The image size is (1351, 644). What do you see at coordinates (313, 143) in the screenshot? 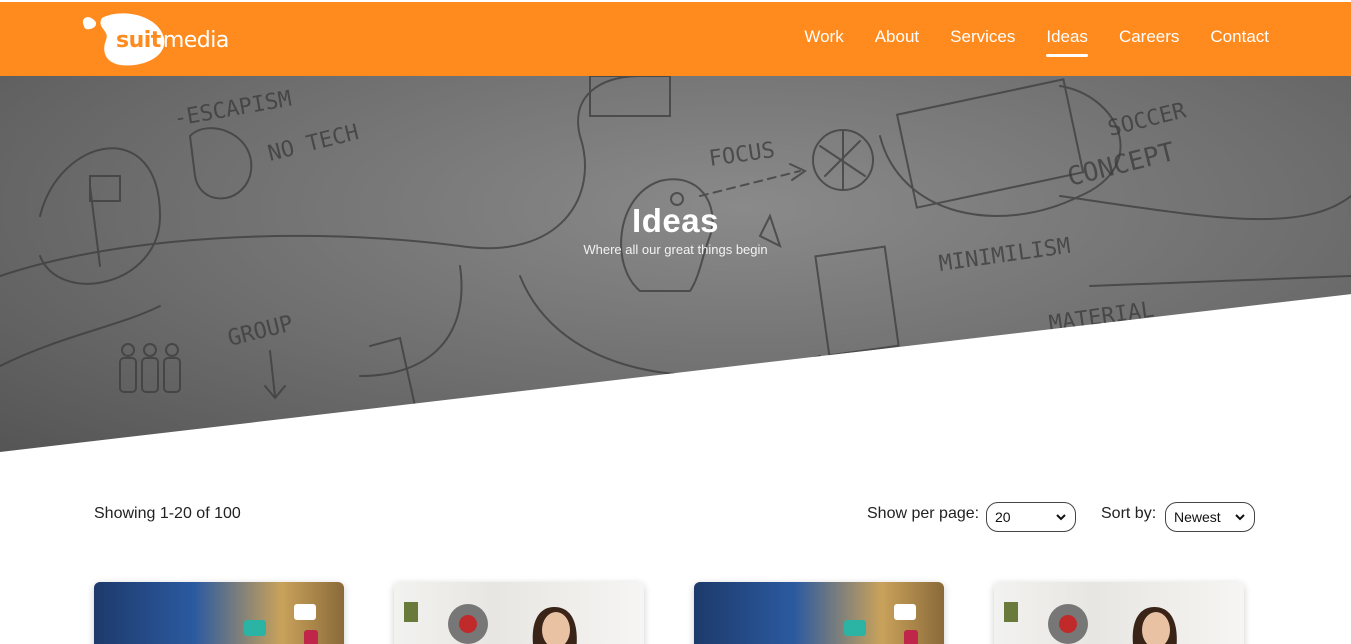
I see `svg-text: NO TECH` at bounding box center [313, 143].